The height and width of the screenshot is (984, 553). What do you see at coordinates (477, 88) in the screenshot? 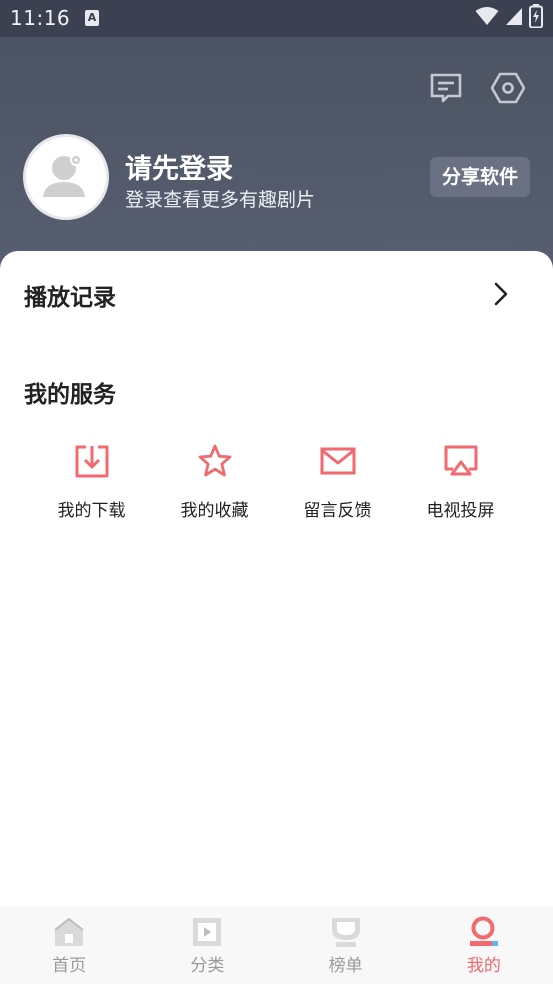
I see `header-actions` at bounding box center [477, 88].